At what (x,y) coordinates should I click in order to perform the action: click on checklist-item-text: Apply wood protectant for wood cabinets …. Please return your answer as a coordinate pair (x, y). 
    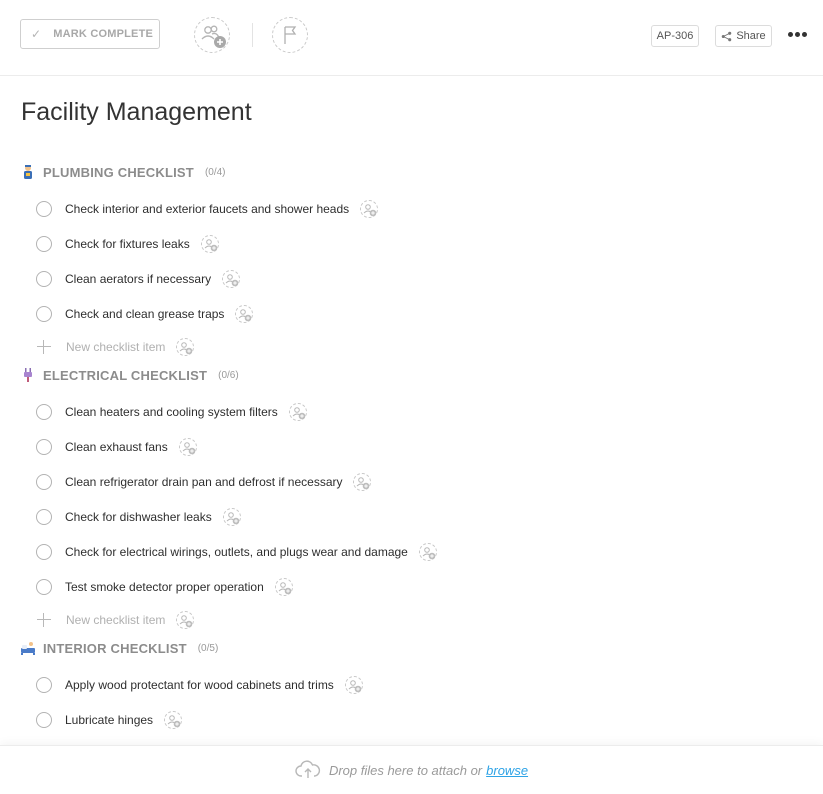
    Looking at the image, I should click on (199, 685).